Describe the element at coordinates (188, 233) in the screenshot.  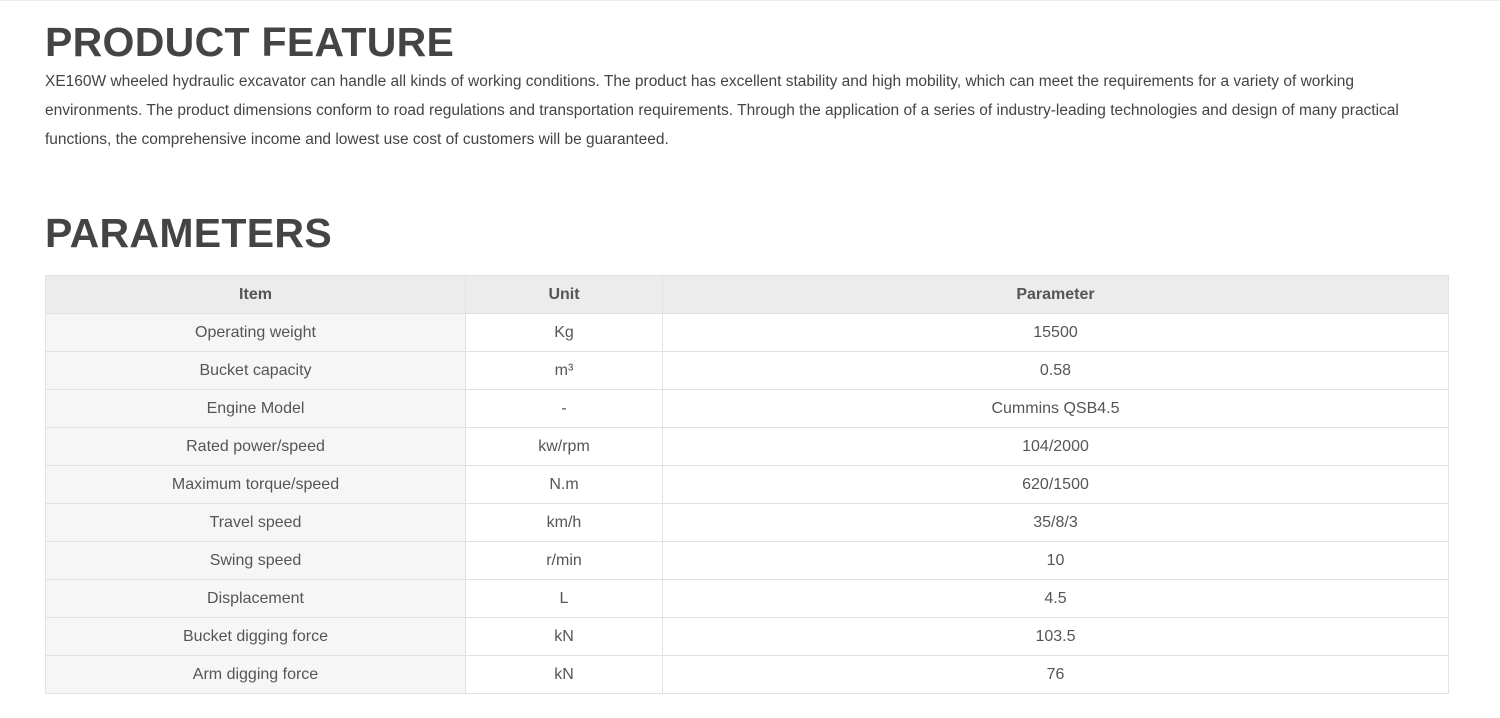
I see `parameters-heading: PARAMETERS` at that location.